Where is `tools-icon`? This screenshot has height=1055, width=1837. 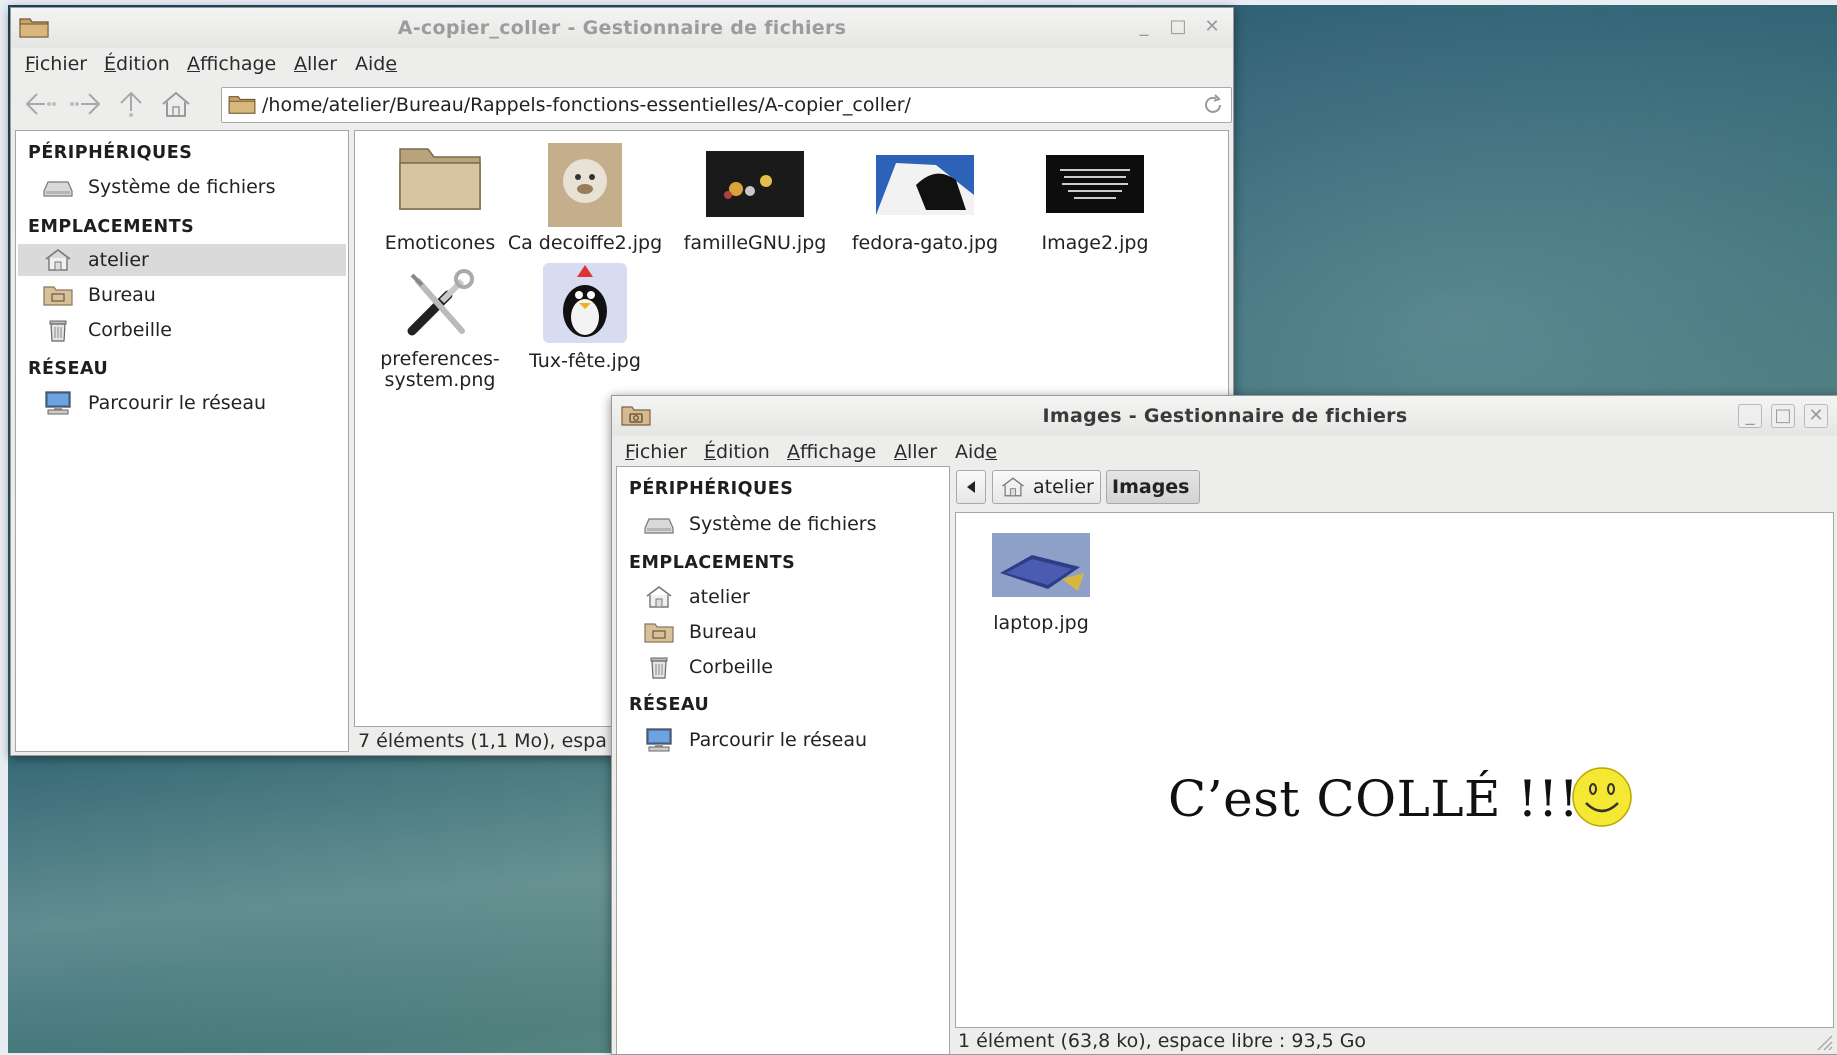 tools-icon is located at coordinates (440, 302).